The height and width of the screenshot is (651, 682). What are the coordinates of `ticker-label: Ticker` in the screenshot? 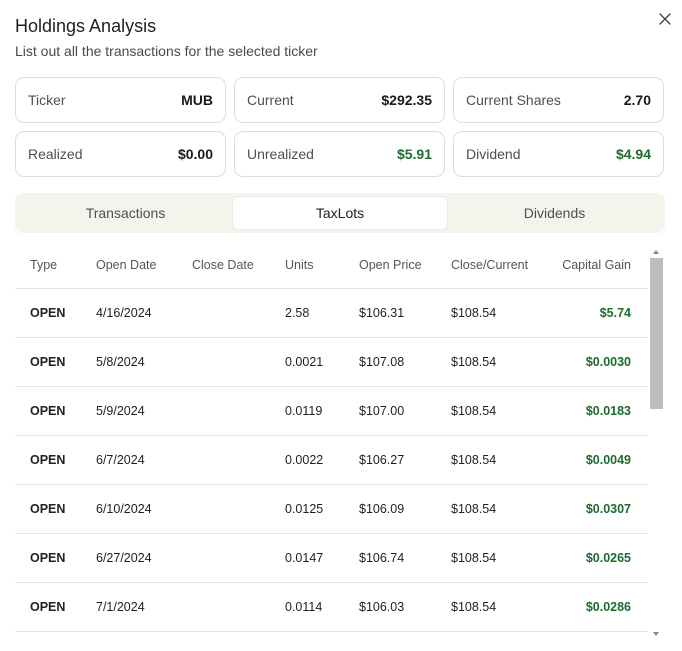 It's located at (47, 100).